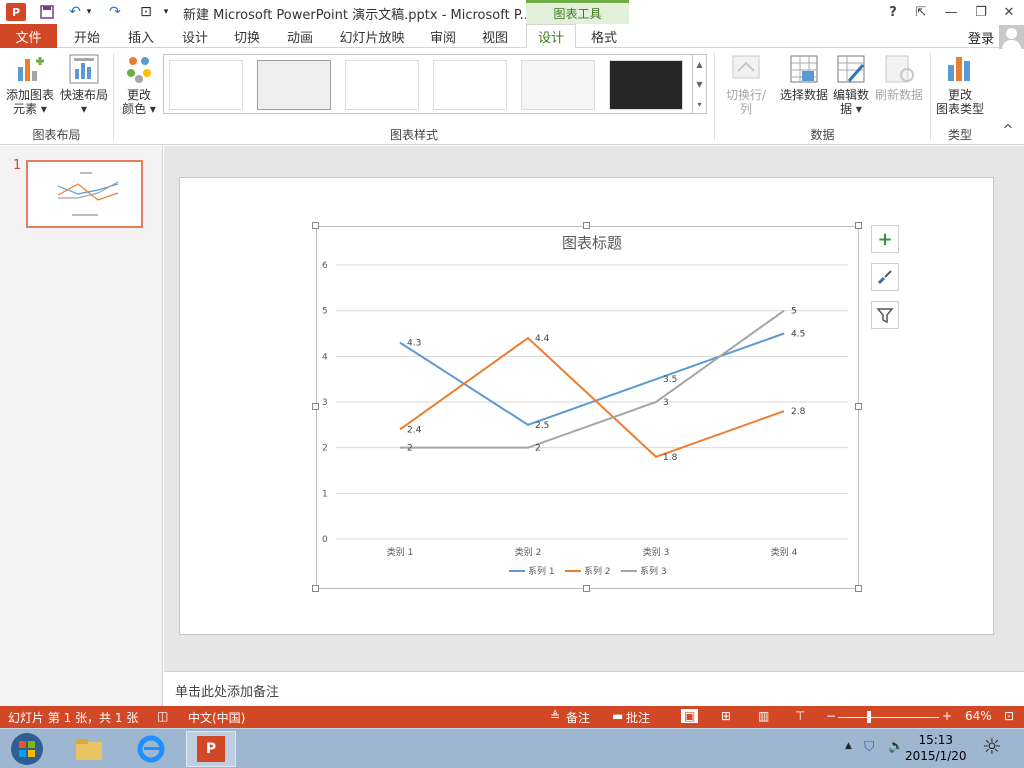  What do you see at coordinates (30, 84) in the screenshot?
I see `add-chart-element-button: 添加图表 元素 ▾` at bounding box center [30, 84].